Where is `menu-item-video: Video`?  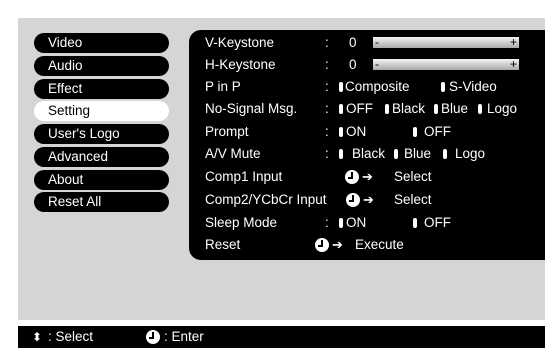
menu-item-video: Video is located at coordinates (101, 43).